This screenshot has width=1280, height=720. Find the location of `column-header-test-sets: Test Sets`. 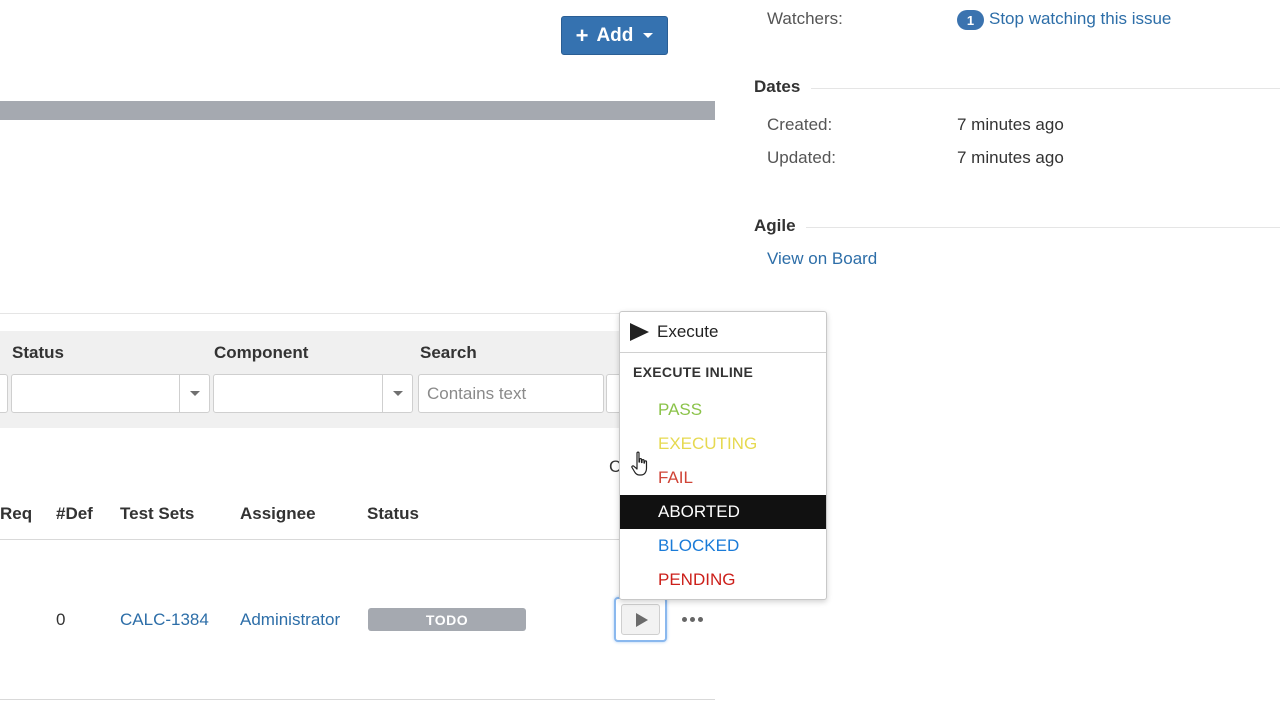

column-header-test-sets: Test Sets is located at coordinates (157, 514).